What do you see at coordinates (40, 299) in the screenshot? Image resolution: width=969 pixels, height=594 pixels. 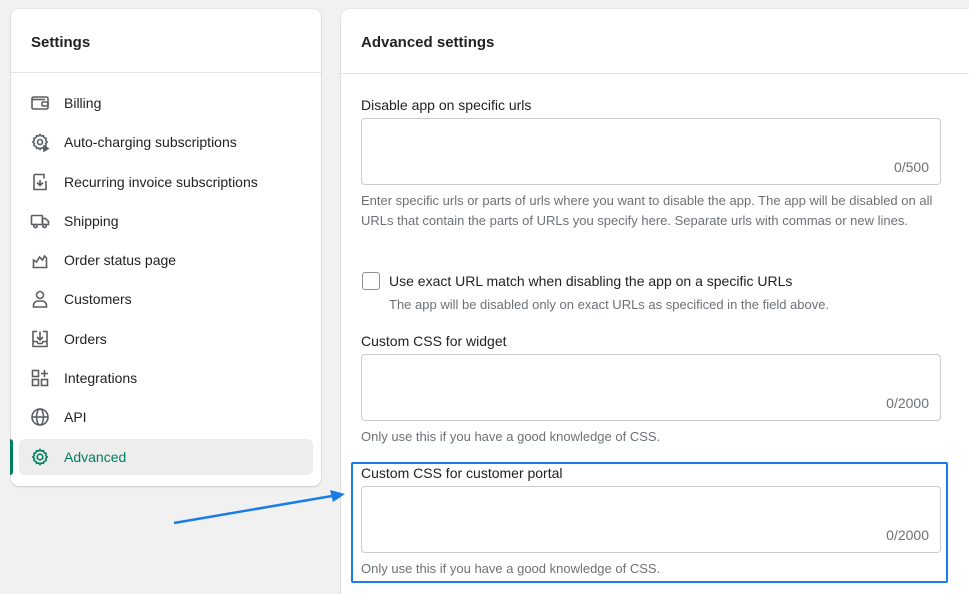 I see `person-icon` at bounding box center [40, 299].